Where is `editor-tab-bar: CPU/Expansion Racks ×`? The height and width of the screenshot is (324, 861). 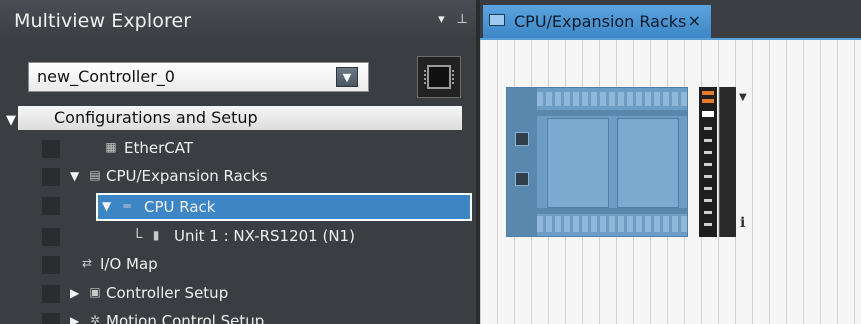
editor-tab-bar: CPU/Expansion Racks × is located at coordinates (670, 20).